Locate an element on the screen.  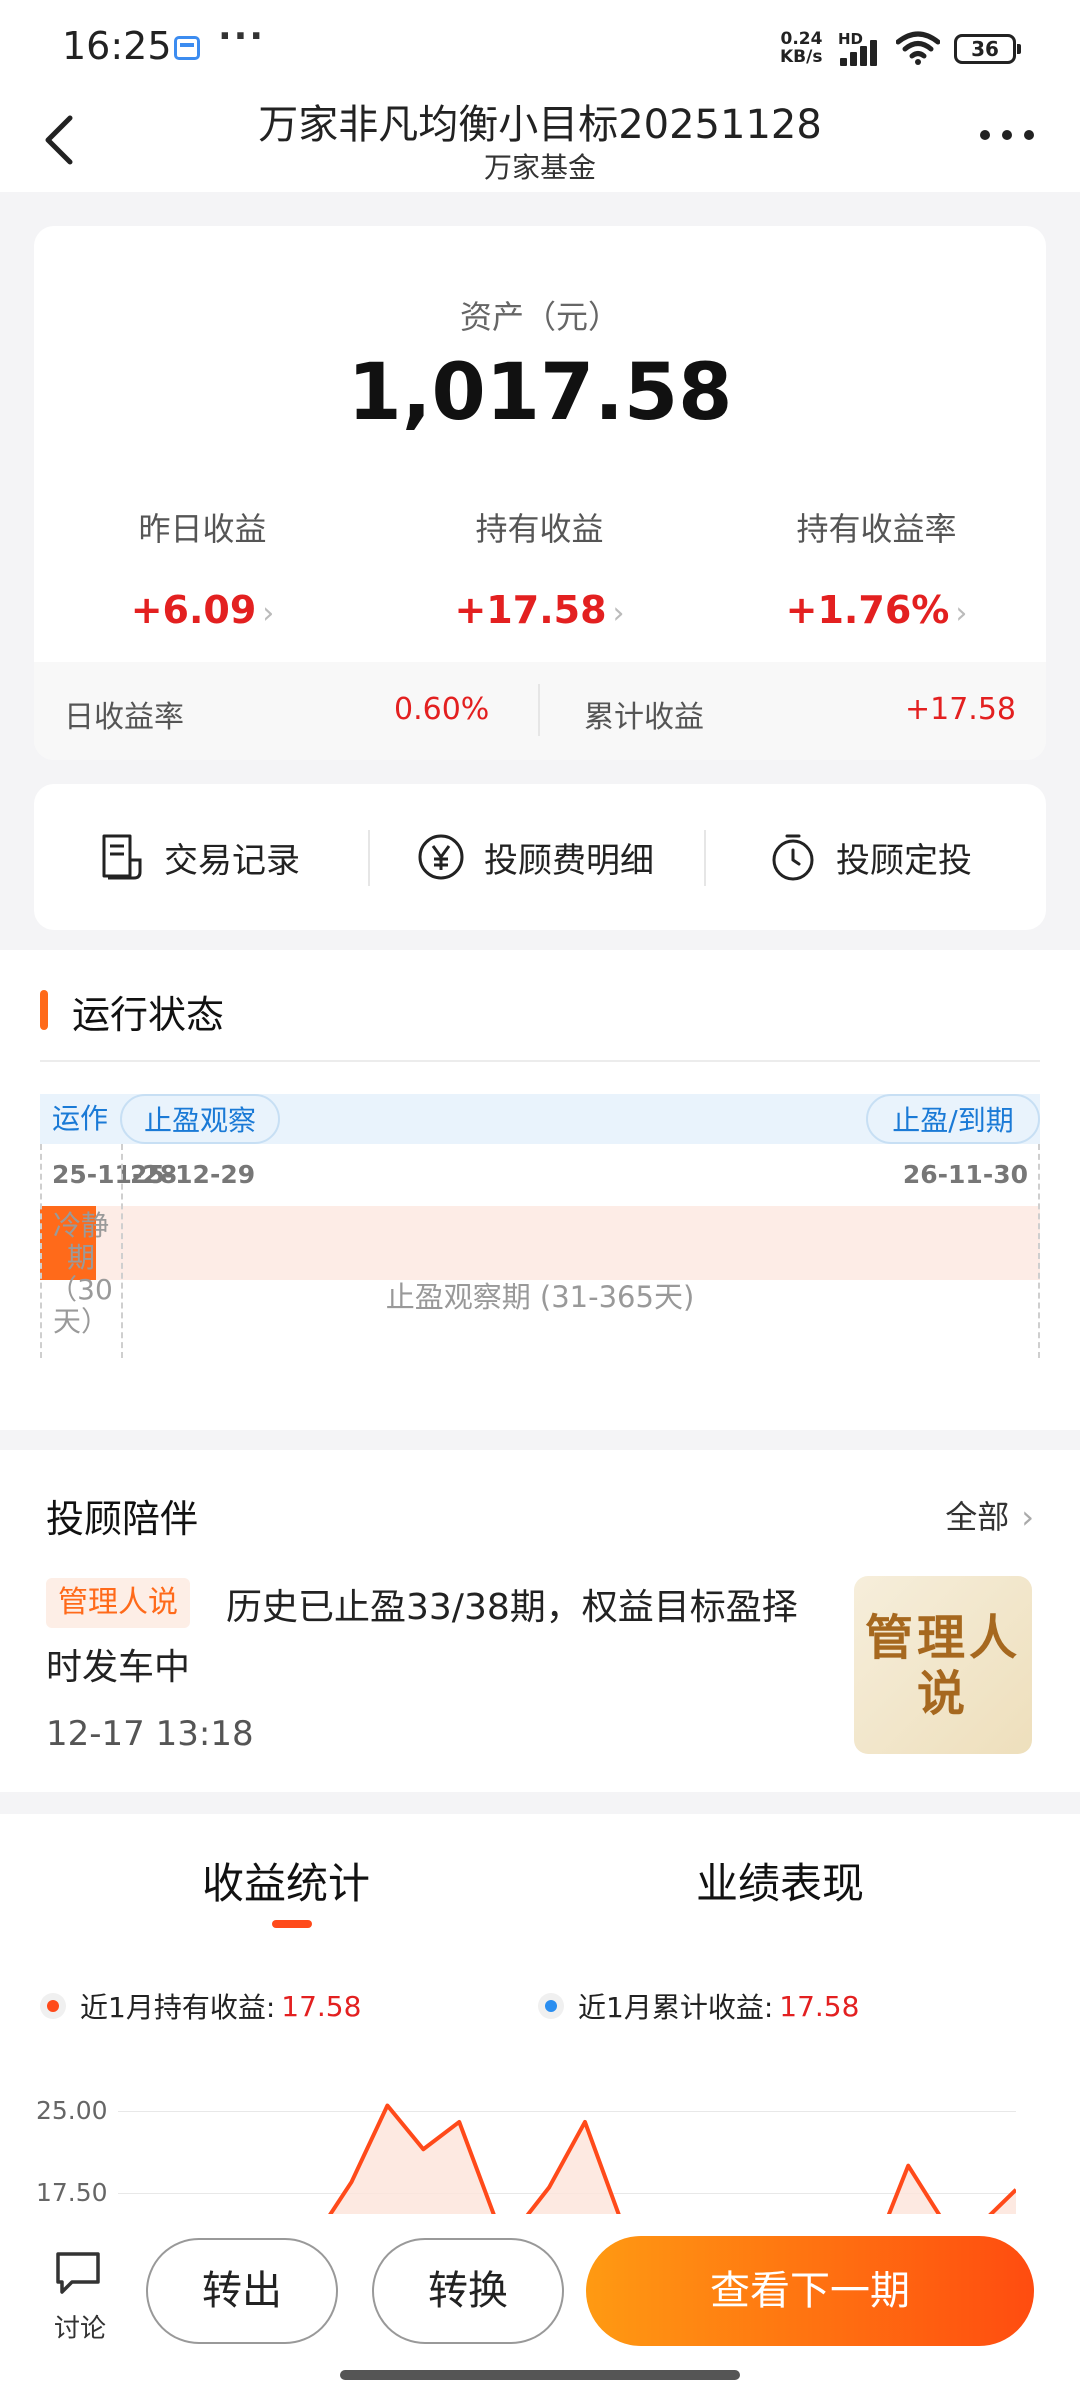
cumulative-value: +17.58 is located at coordinates (960, 709).